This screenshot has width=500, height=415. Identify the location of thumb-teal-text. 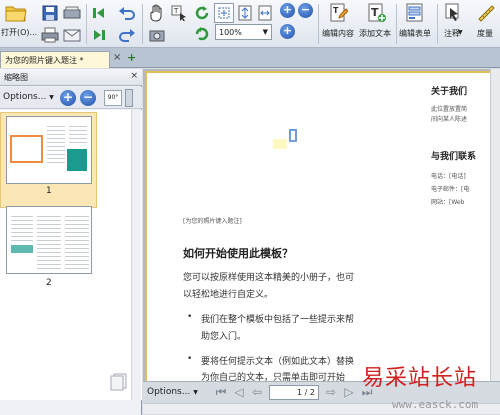
(22, 249).